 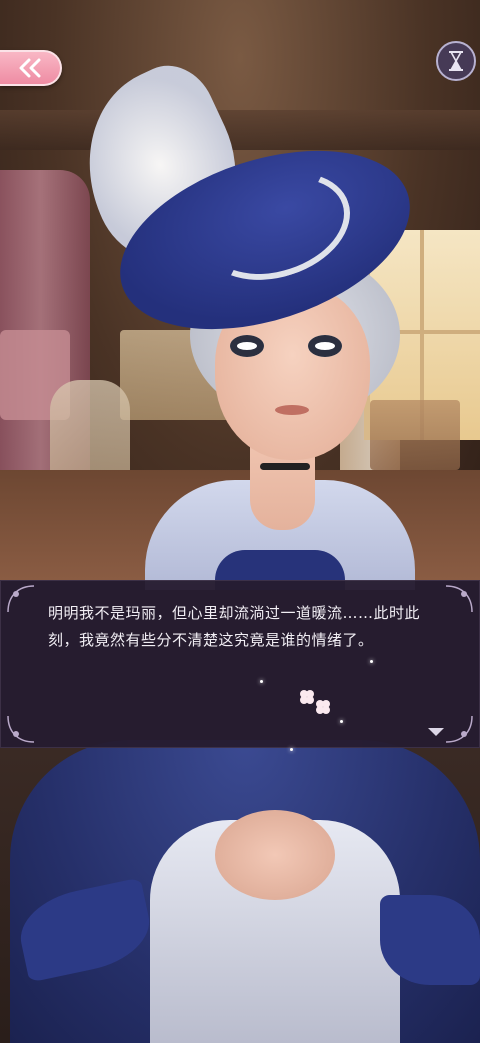 I want to click on double-chevron-left-icon, so click(x=30, y=68).